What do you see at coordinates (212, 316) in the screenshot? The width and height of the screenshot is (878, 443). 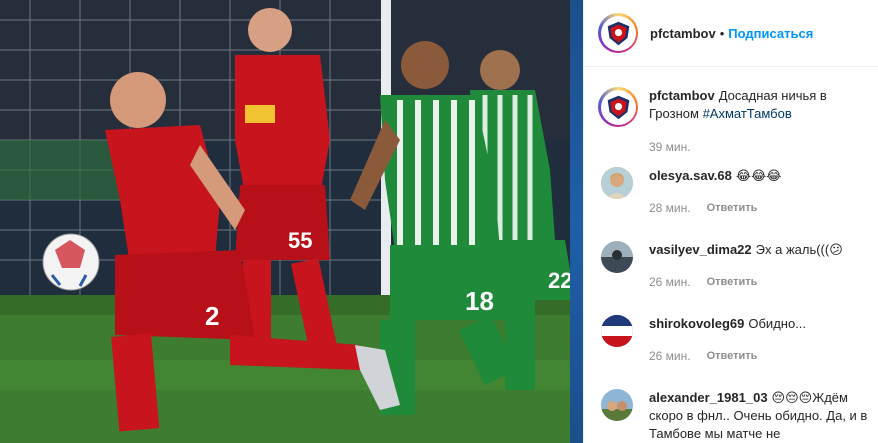 I see `svg-text: 2` at bounding box center [212, 316].